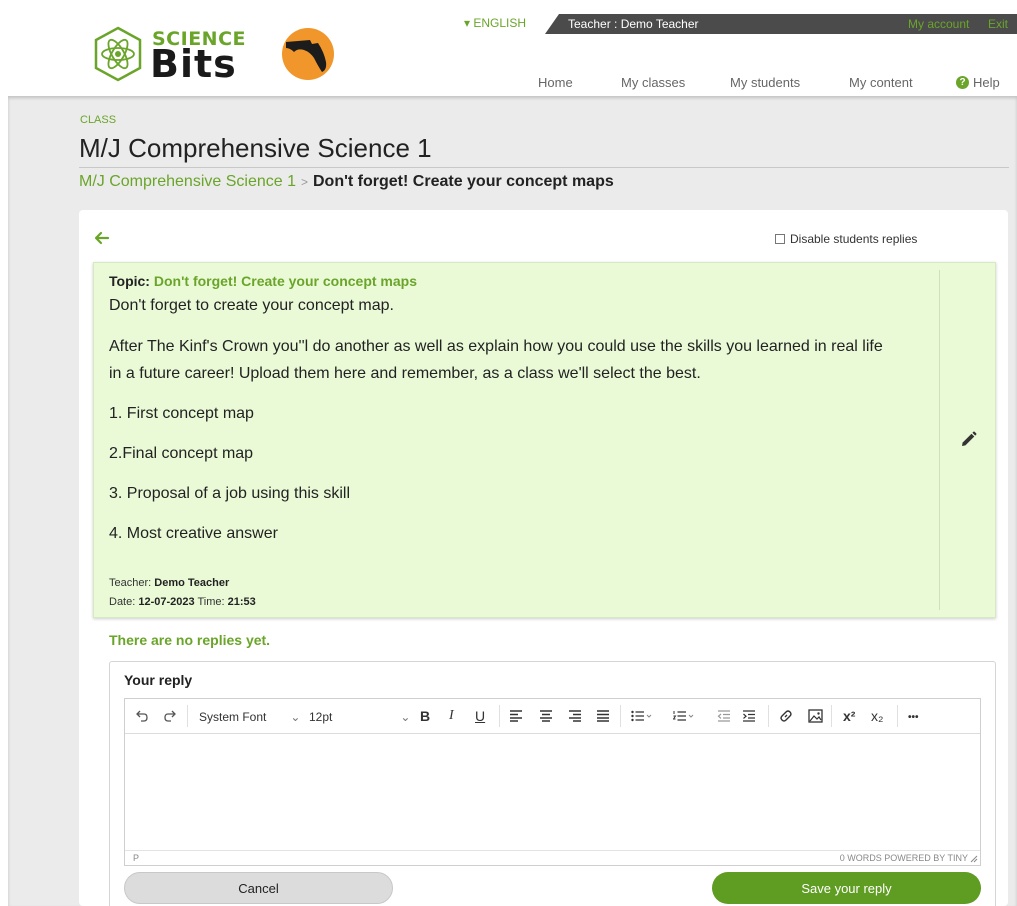  Describe the element at coordinates (480, 716) in the screenshot. I see `underline-button: U` at that location.